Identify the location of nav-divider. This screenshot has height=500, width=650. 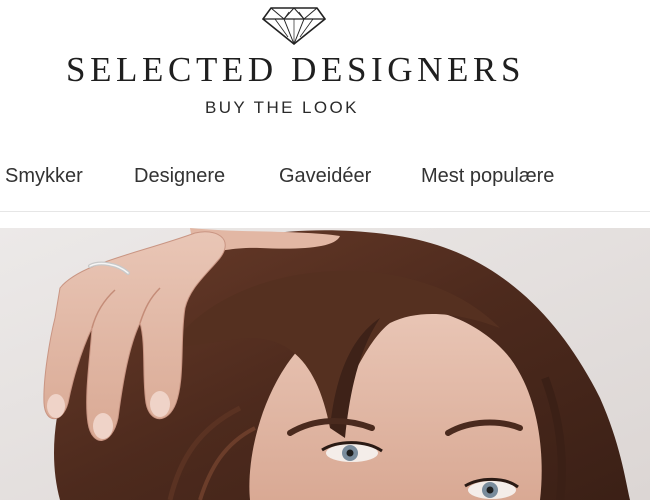
(325, 211).